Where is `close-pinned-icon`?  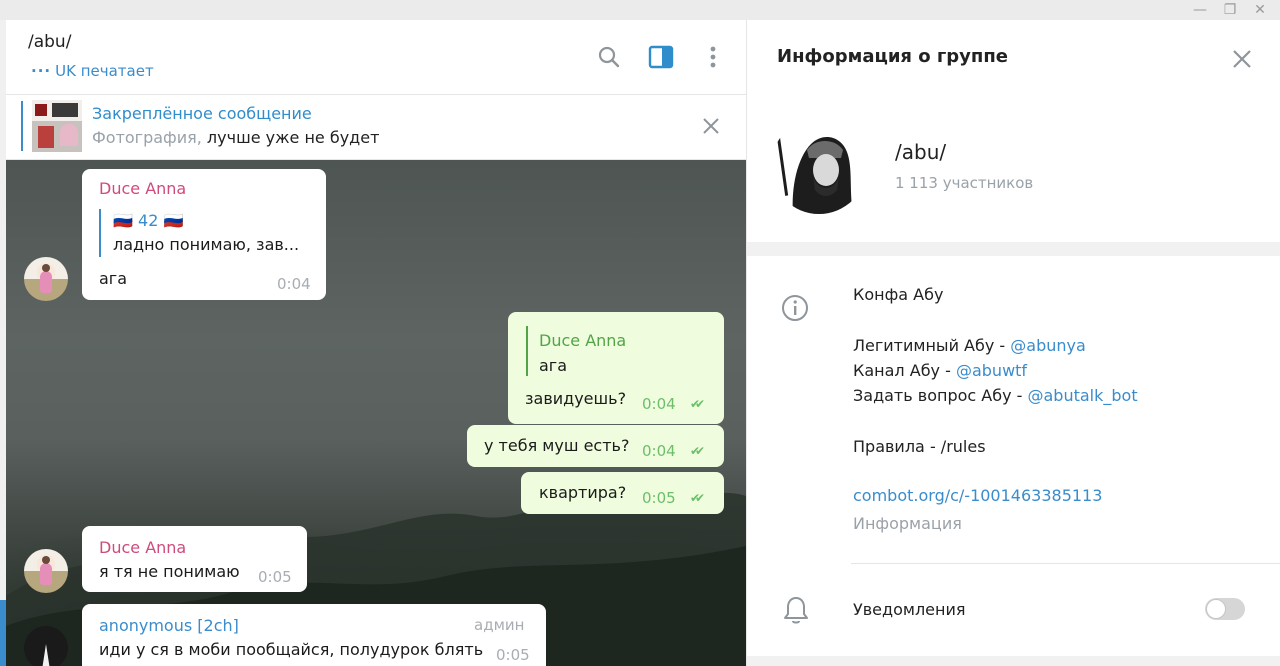
close-pinned-icon is located at coordinates (711, 126).